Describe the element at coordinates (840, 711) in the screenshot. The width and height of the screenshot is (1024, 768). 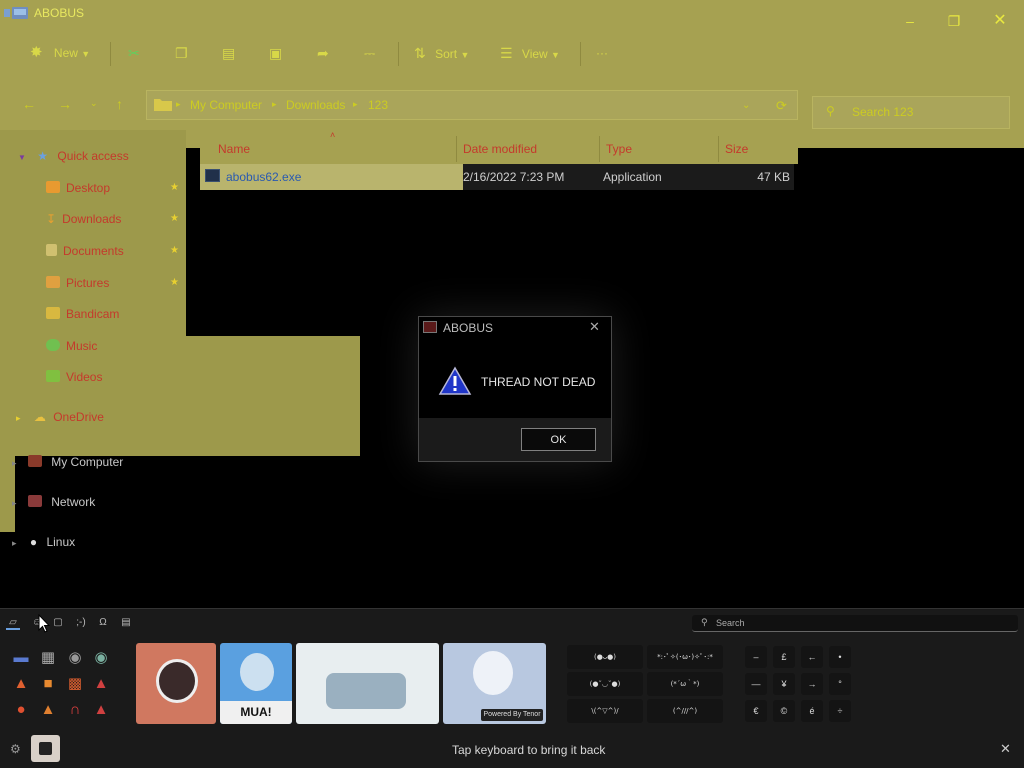
I see `symbol-item: ÷` at that location.